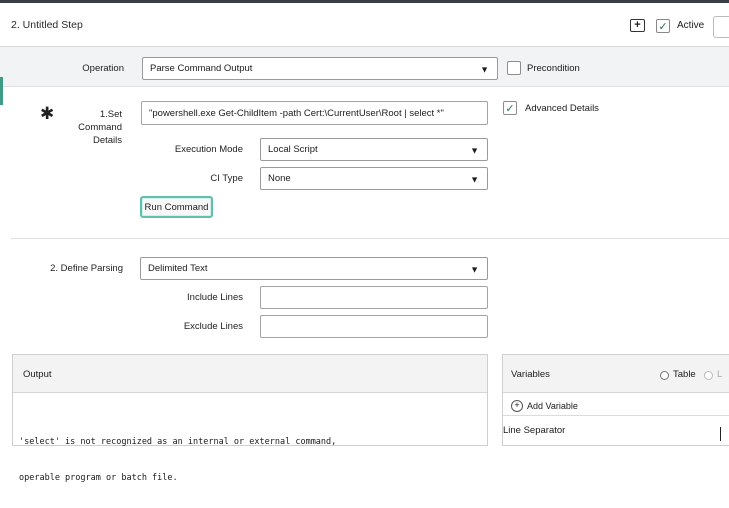  Describe the element at coordinates (320, 68) in the screenshot. I see `operation-select: Parse Command Output ▼` at that location.